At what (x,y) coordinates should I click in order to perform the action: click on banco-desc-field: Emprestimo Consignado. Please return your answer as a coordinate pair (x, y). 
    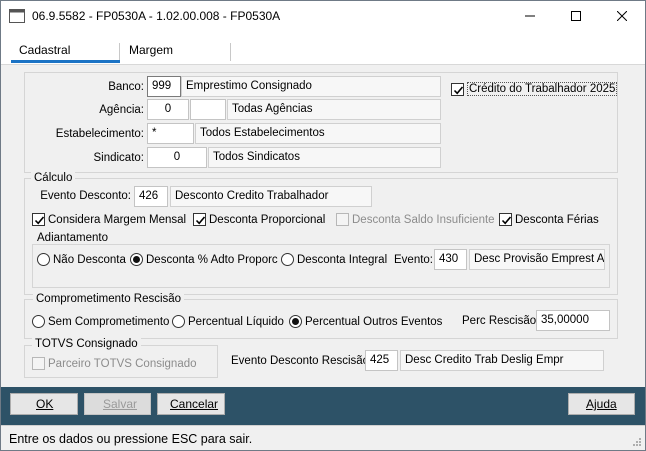
    Looking at the image, I should click on (311, 86).